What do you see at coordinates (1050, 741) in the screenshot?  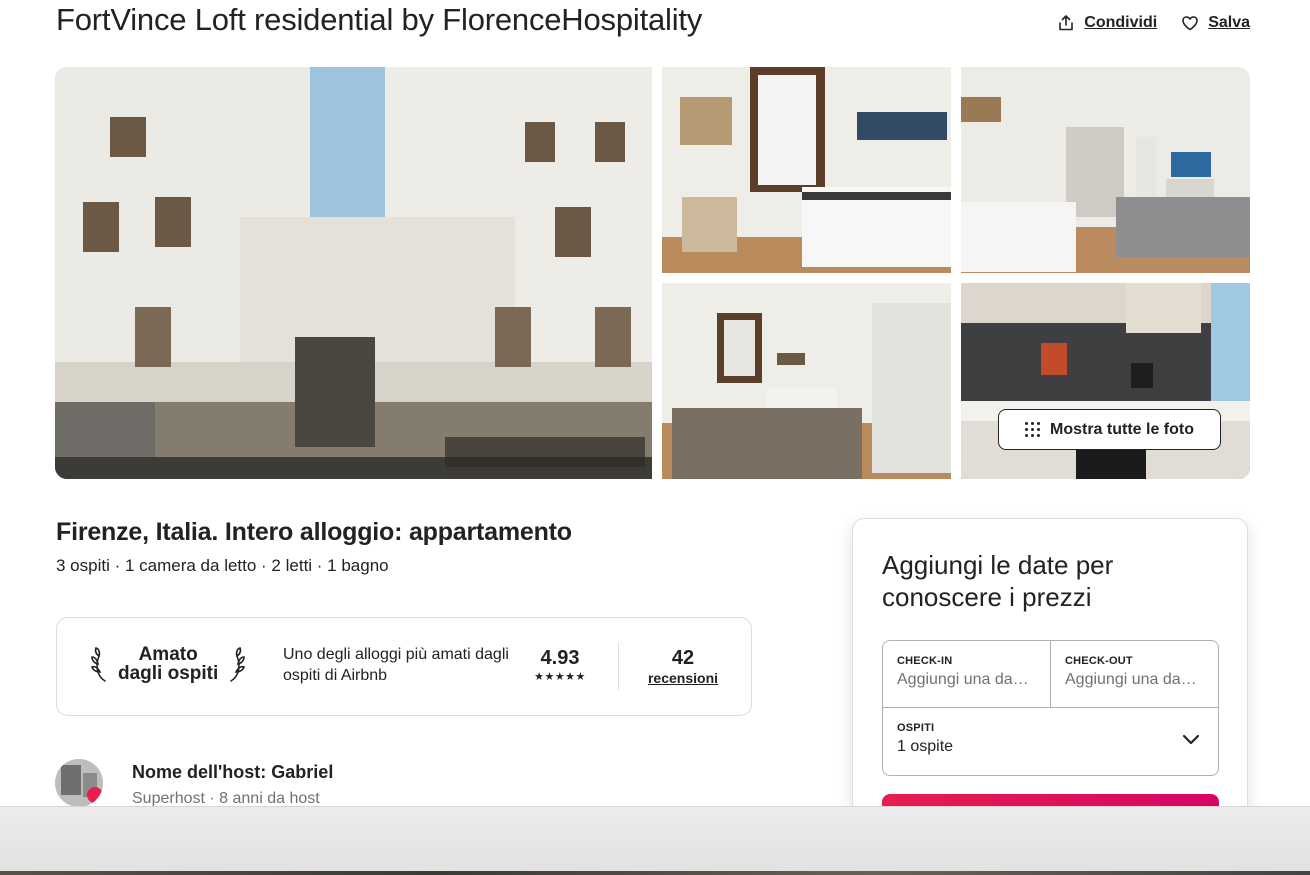 I see `guests-field: OSPITI 1 ospite` at bounding box center [1050, 741].